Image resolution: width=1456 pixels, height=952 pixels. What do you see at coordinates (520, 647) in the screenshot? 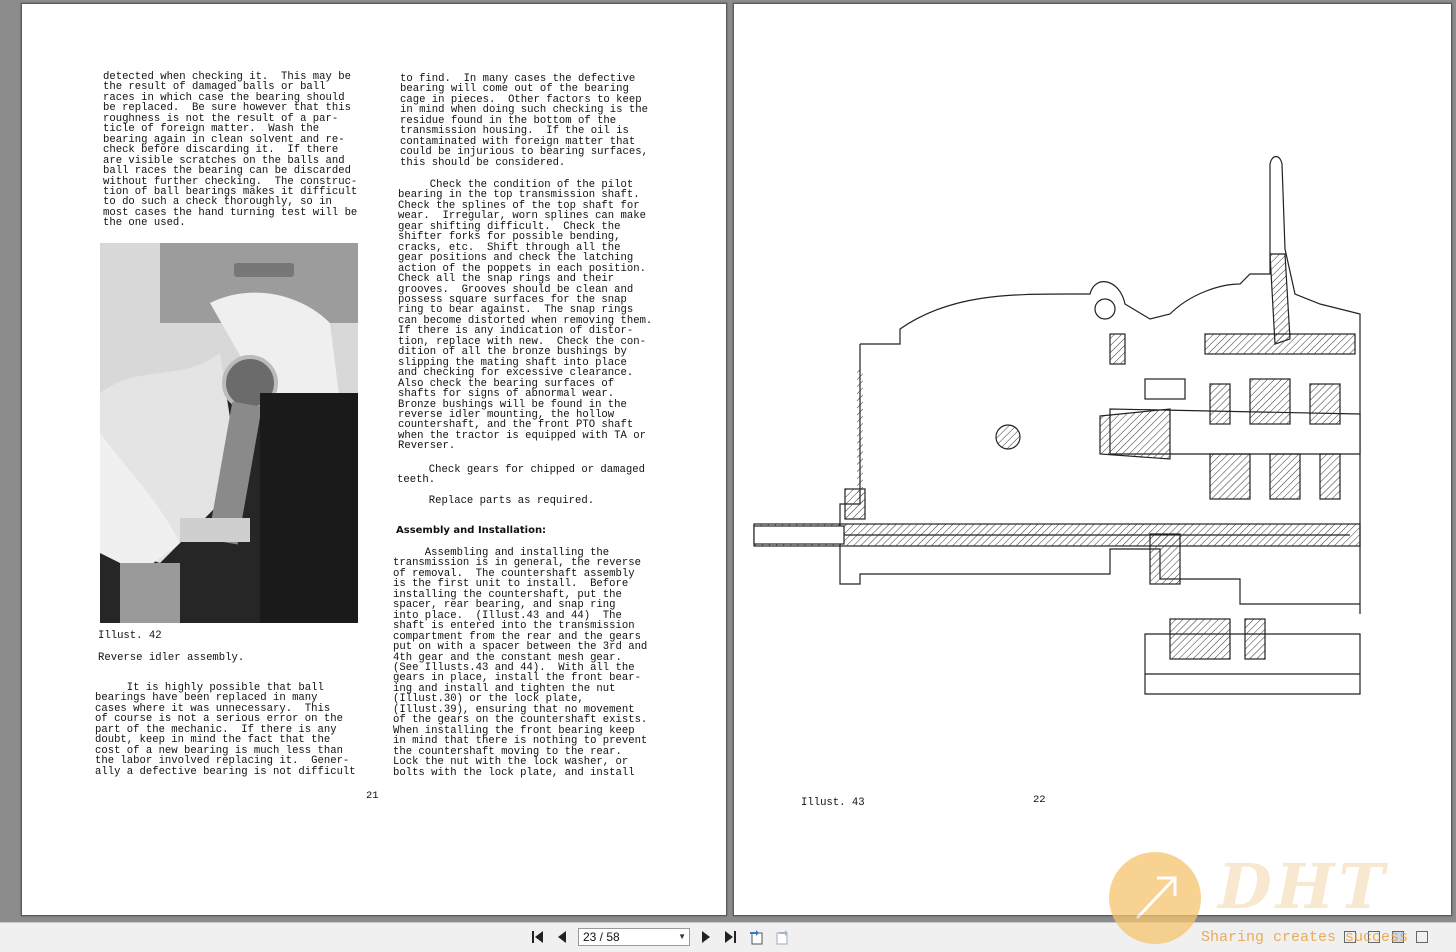
I see `text-line: put on with a spacer between the 3rd and` at bounding box center [520, 647].